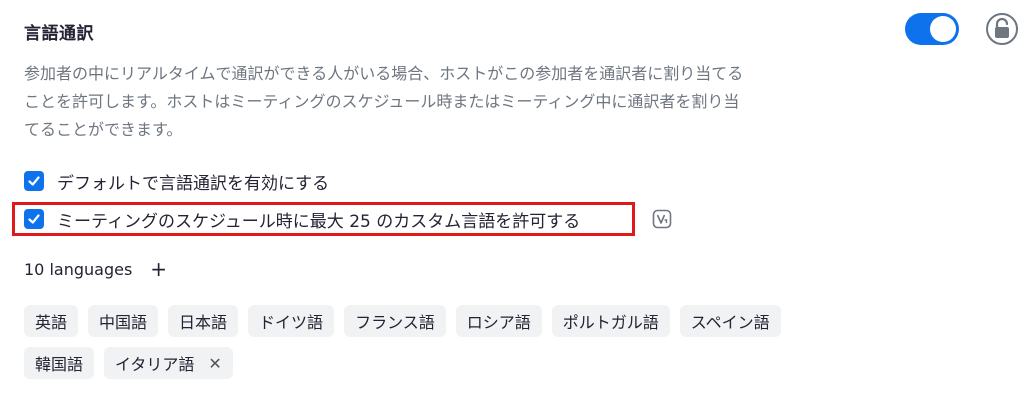 Image resolution: width=1024 pixels, height=396 pixels. I want to click on chip-label: スペイン語, so click(730, 322).